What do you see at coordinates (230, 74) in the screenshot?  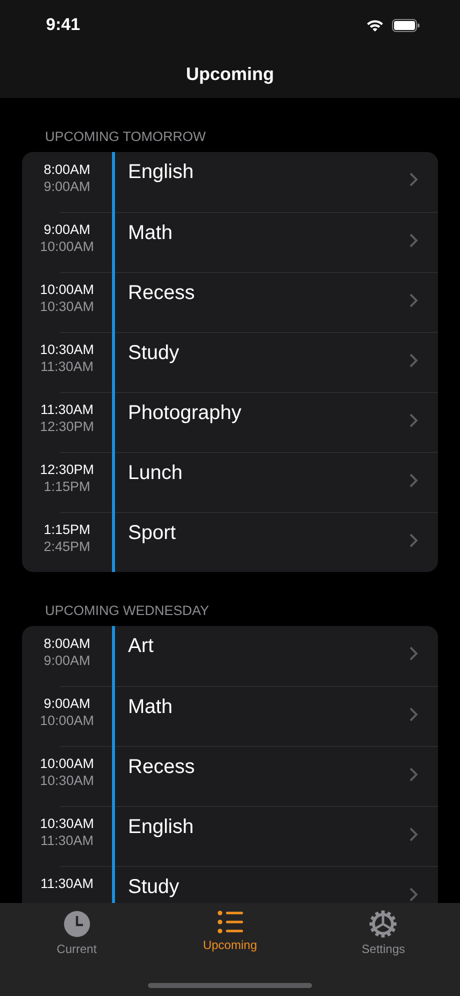 I see `screen-title: Upcoming` at bounding box center [230, 74].